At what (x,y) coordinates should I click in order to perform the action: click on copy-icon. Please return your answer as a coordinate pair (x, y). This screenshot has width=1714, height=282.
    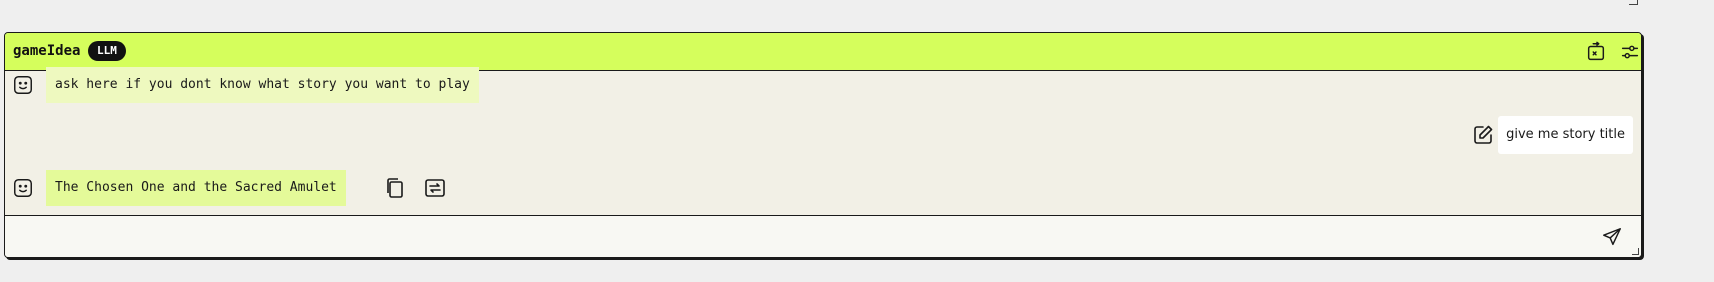
    Looking at the image, I should click on (395, 188).